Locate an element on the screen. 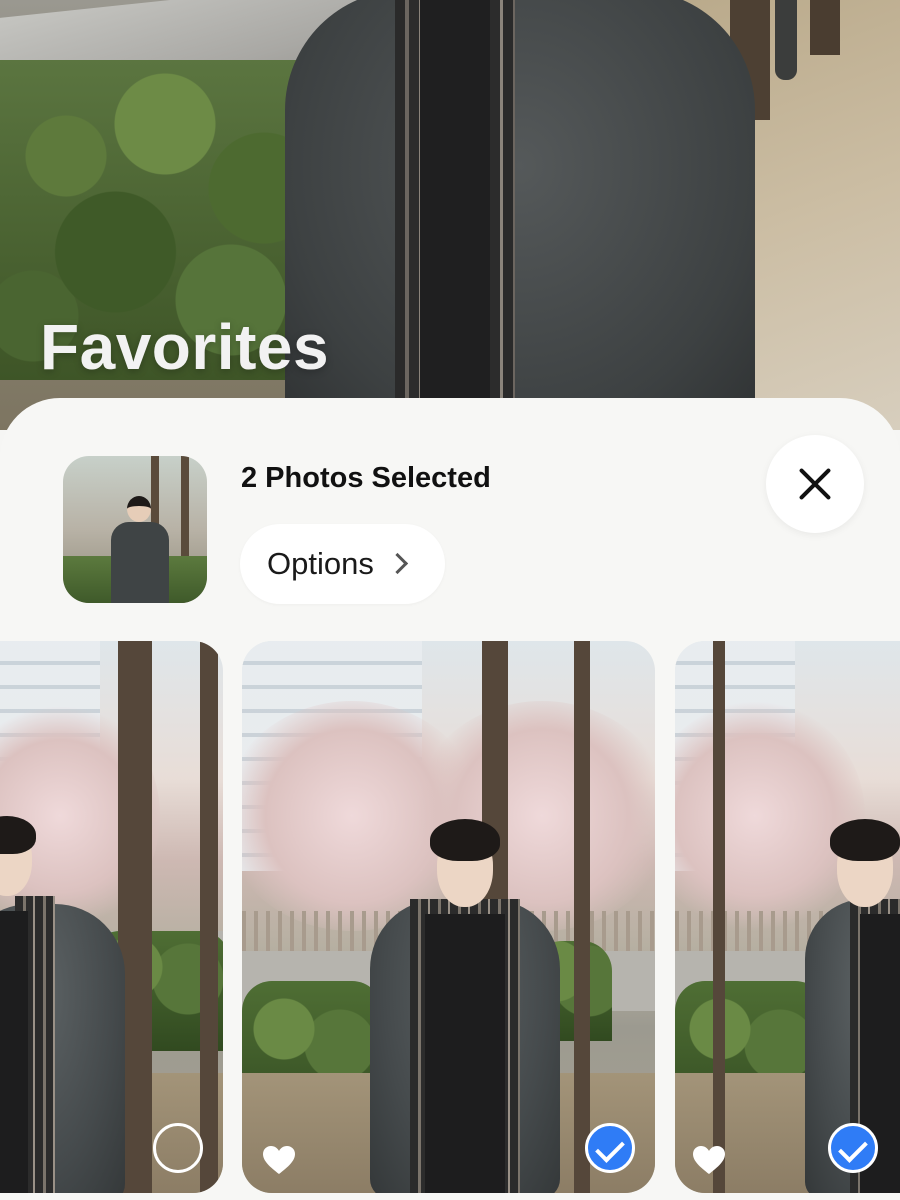 This screenshot has height=1200, width=900. thumb-person is located at coordinates (140, 549).